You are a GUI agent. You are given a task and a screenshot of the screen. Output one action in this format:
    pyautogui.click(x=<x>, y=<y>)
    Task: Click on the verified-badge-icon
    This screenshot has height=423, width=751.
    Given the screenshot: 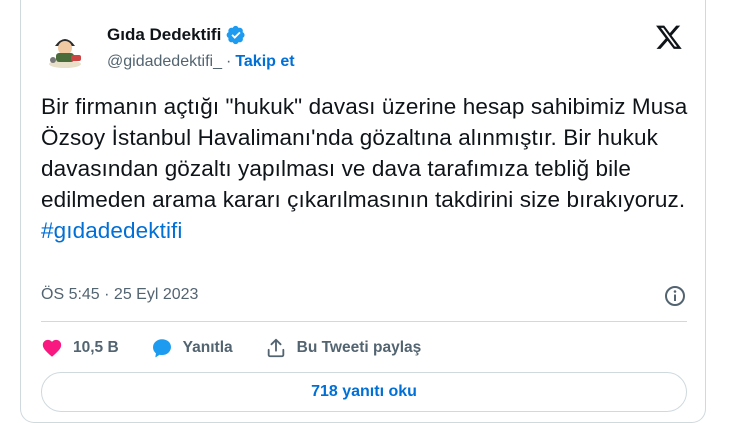 What is the action you would take?
    pyautogui.click(x=235, y=35)
    